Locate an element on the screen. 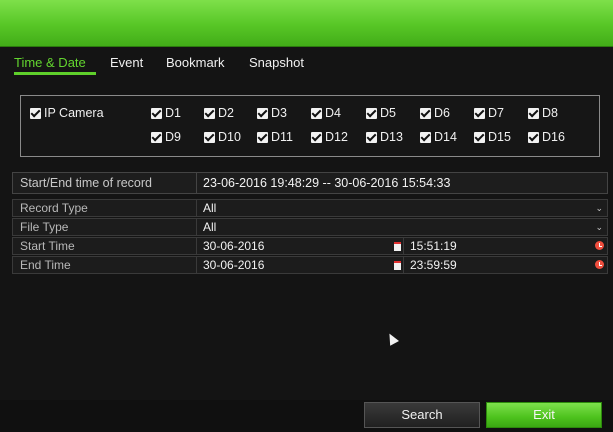 The image size is (613, 432). record-type-select: All is located at coordinates (209, 208).